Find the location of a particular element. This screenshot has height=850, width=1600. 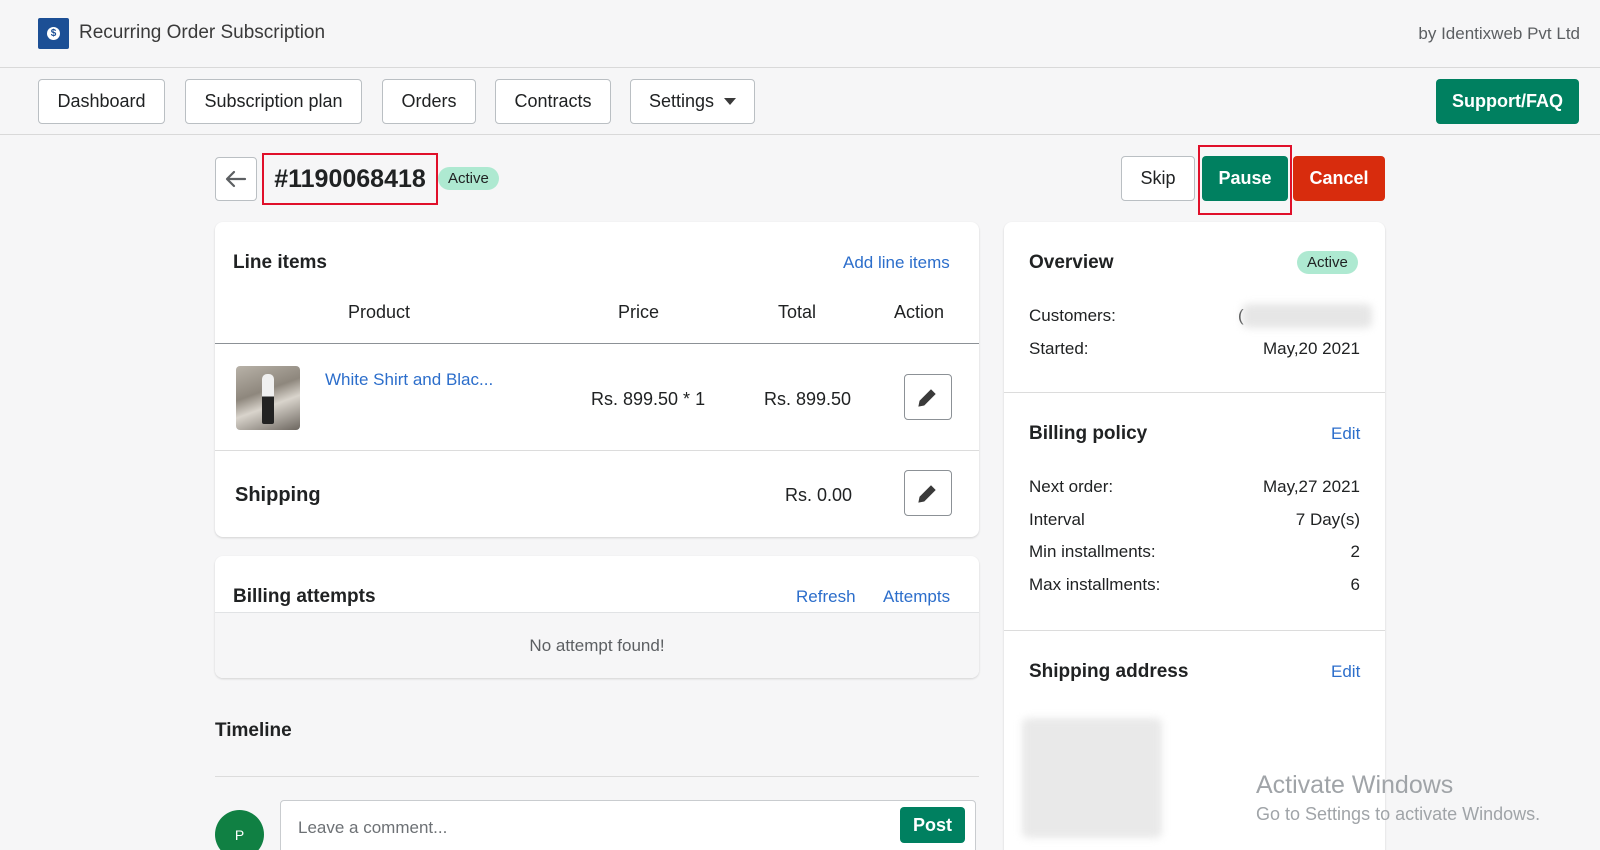

column-header-total: Total is located at coordinates (797, 312).